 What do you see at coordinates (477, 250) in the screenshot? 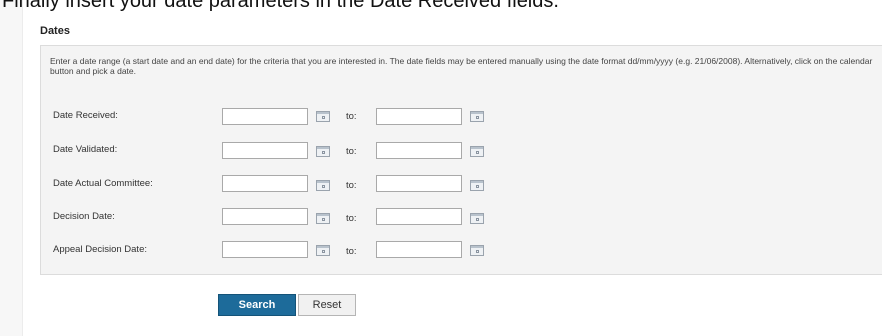
I see `appeal-decision-date-to-calendar-icon` at bounding box center [477, 250].